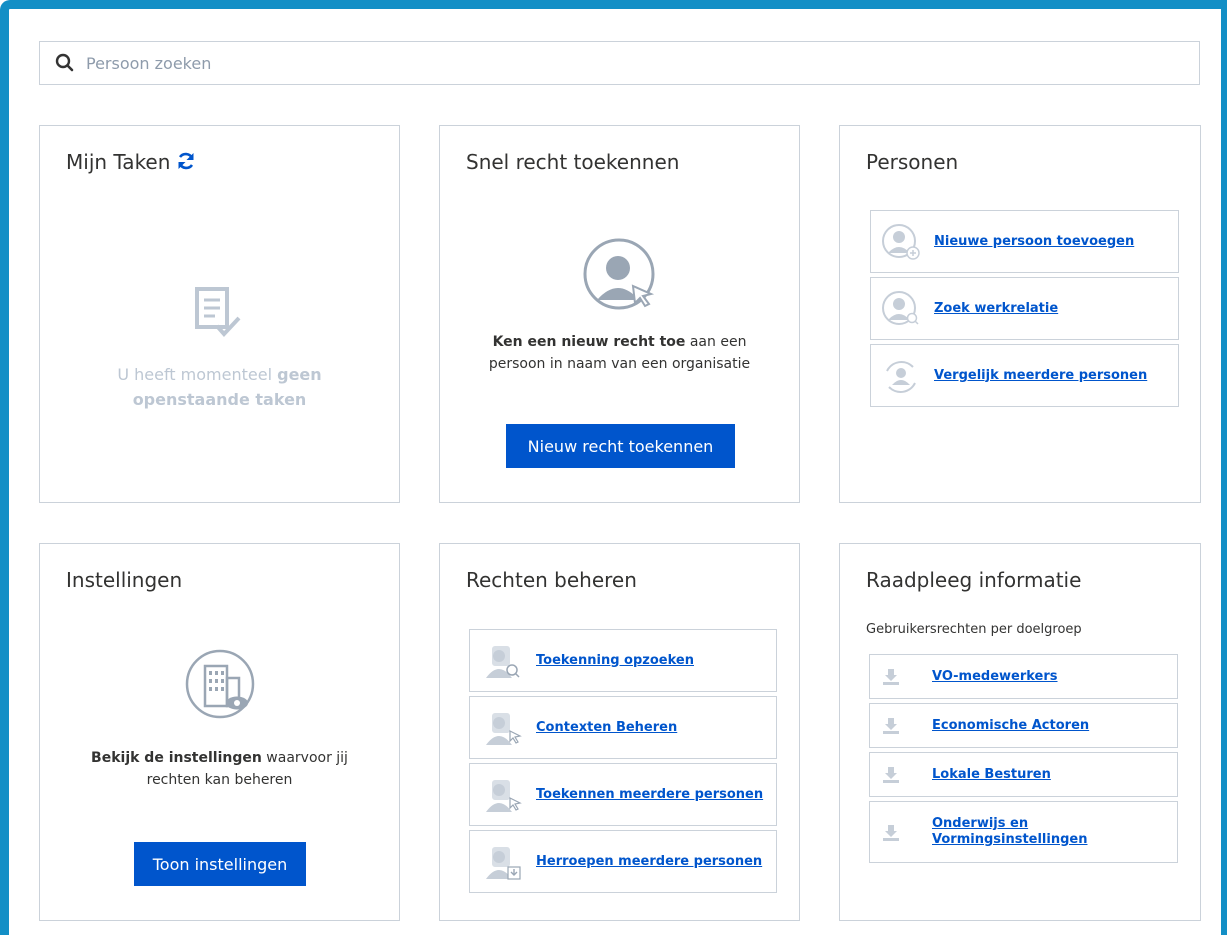 This screenshot has height=935, width=1227. I want to click on info-item-economic-link: Economische Actoren, so click(1010, 726).